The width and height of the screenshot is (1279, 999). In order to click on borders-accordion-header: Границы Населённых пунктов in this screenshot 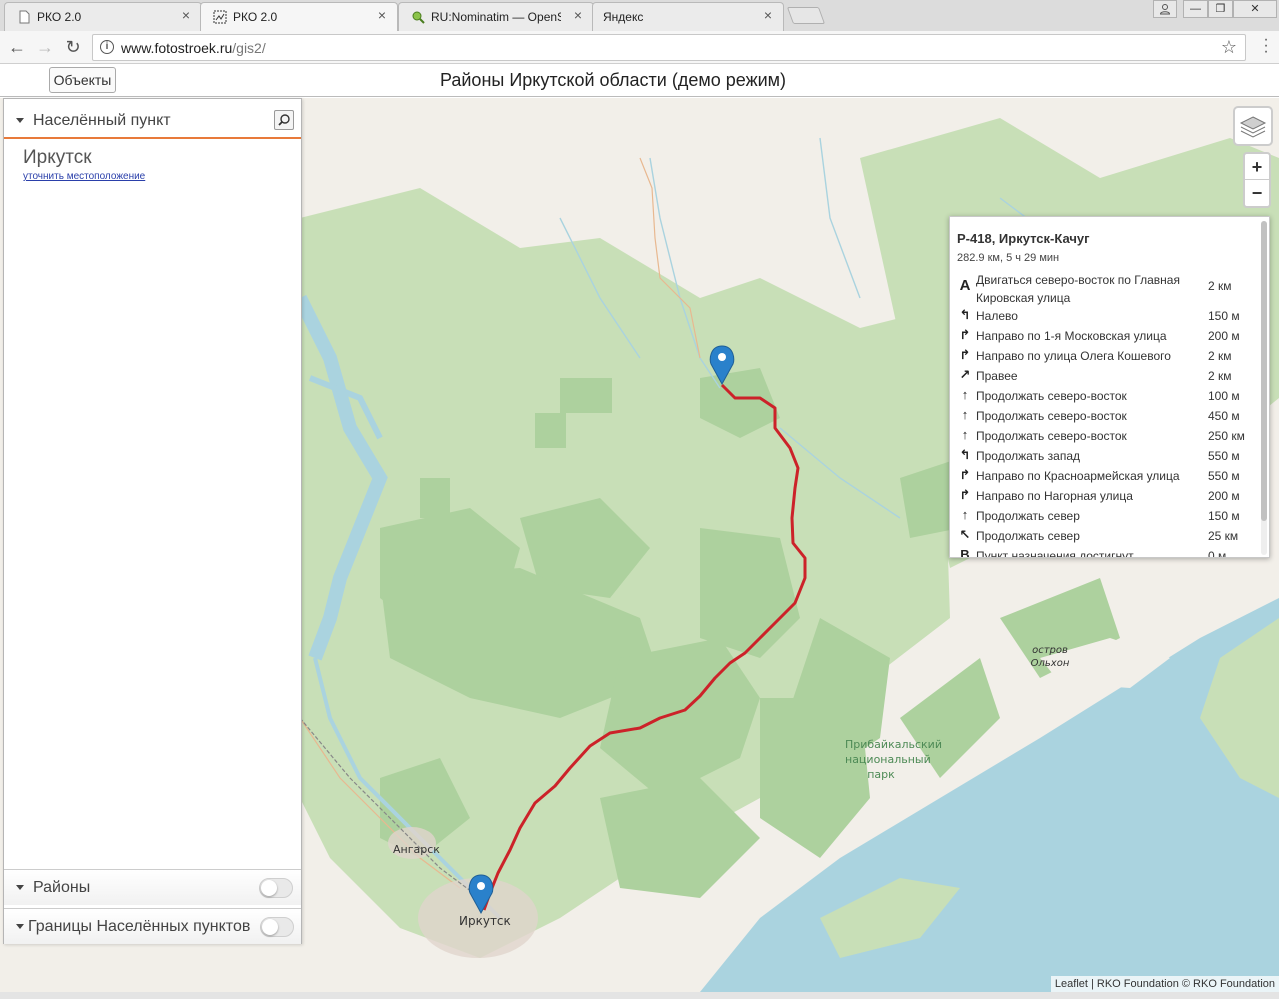, I will do `click(152, 926)`.